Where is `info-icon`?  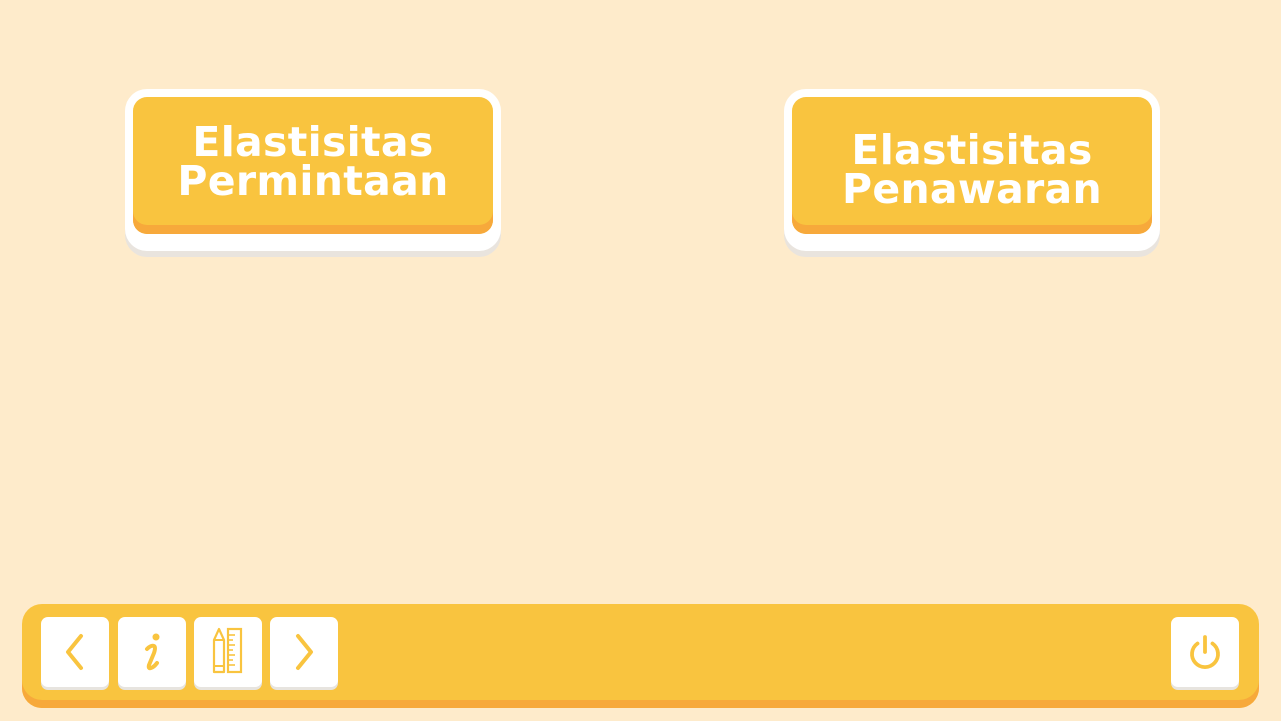 info-icon is located at coordinates (152, 652).